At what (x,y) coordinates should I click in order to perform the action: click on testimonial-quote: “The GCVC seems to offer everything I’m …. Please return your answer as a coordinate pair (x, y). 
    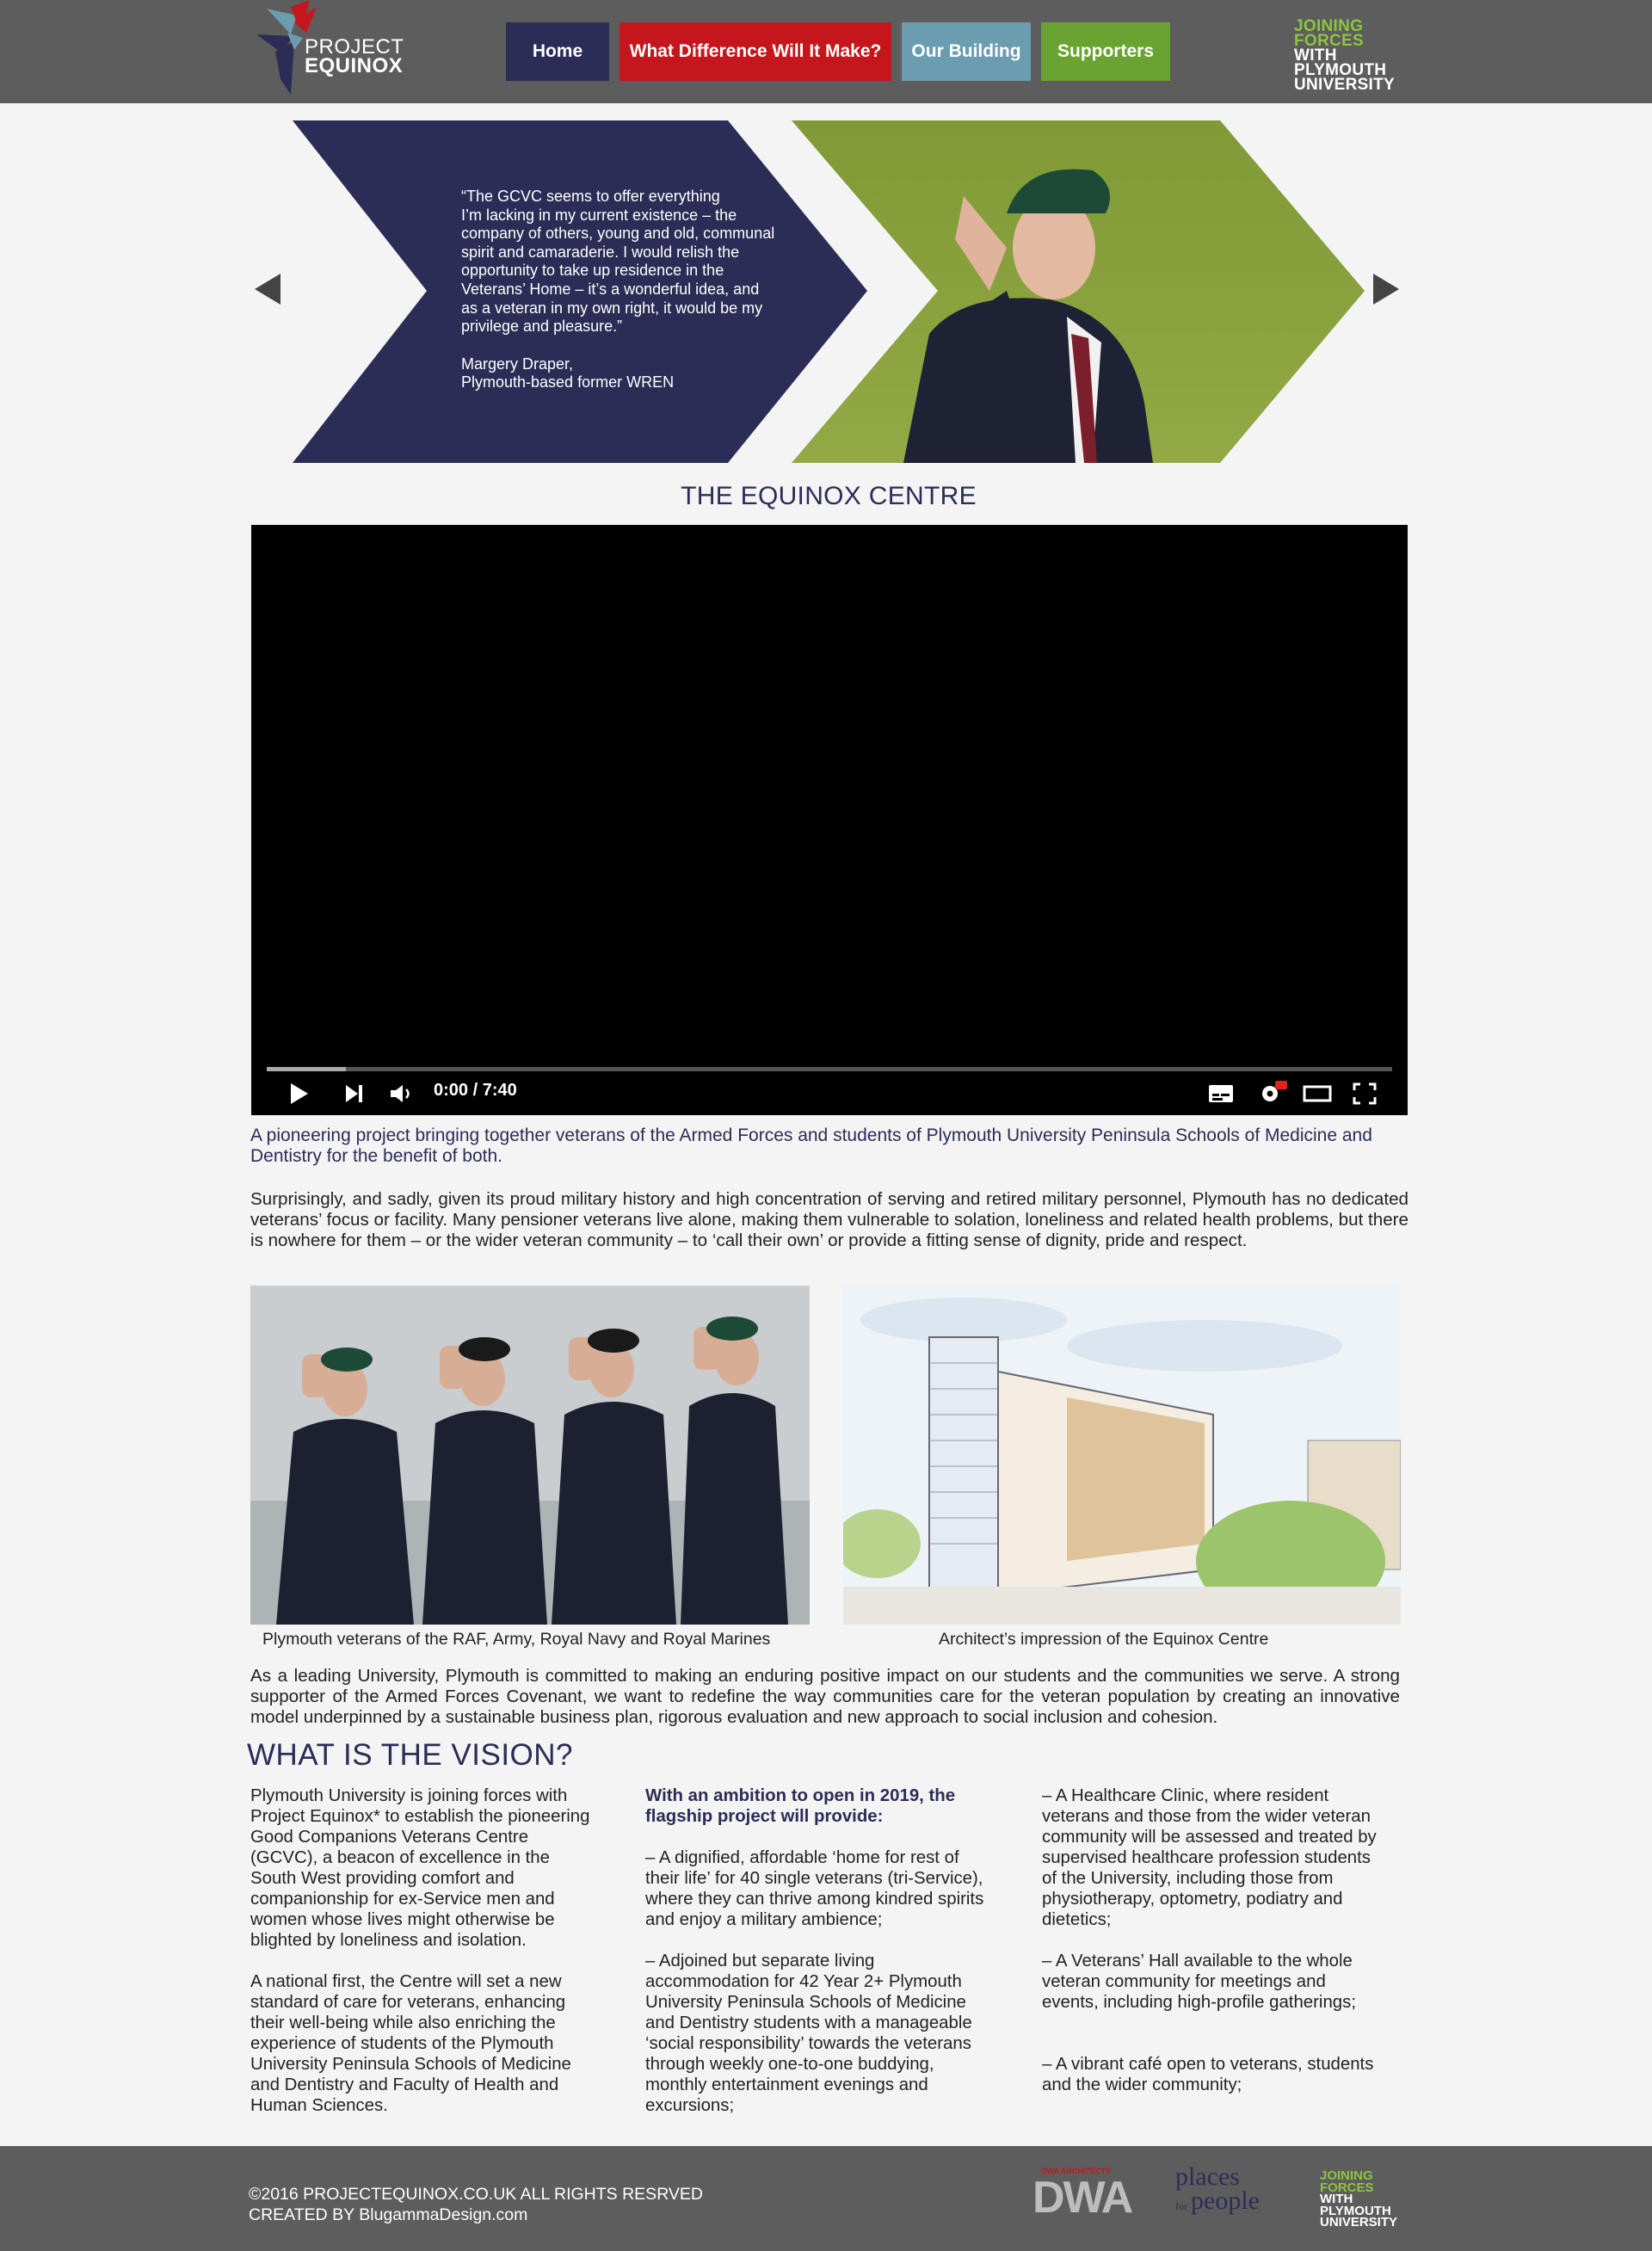
    Looking at the image, I should click on (633, 290).